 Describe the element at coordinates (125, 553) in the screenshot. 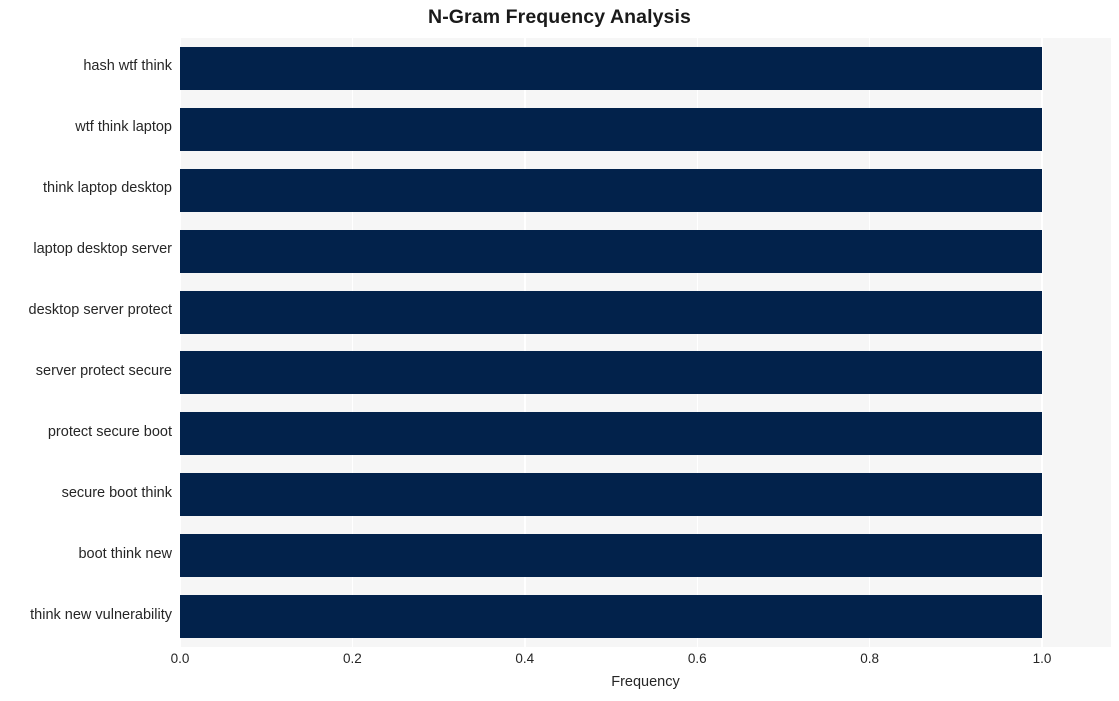

I see `y-tick-label: boot think new` at that location.